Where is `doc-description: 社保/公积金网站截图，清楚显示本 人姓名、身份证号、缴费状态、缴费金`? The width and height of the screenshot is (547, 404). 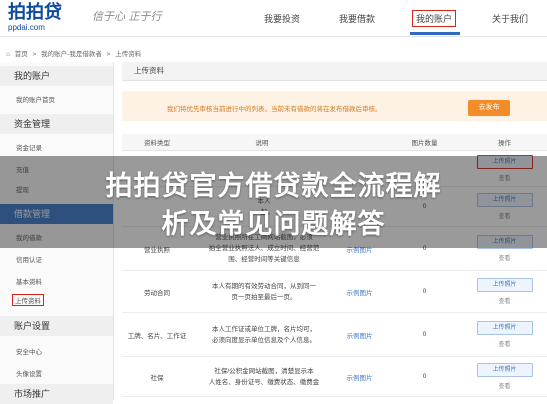
doc-description: 社保/公积金网站截图，清楚显示本 人姓名、身份证号、缴费状态、缴费金 is located at coordinates (262, 376).